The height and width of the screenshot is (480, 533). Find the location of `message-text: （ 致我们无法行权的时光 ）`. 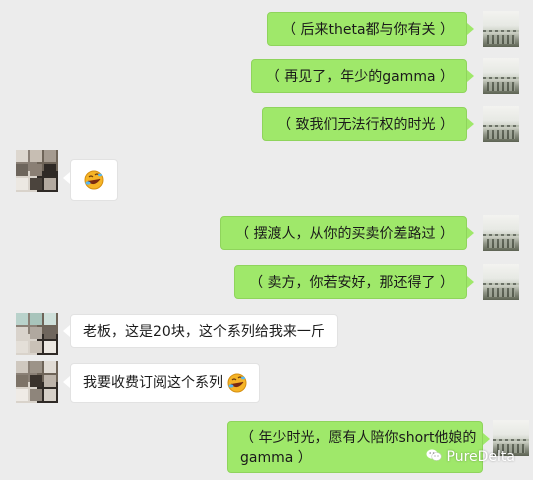

message-text: （ 致我们无法行权的时光 ） is located at coordinates (365, 125).